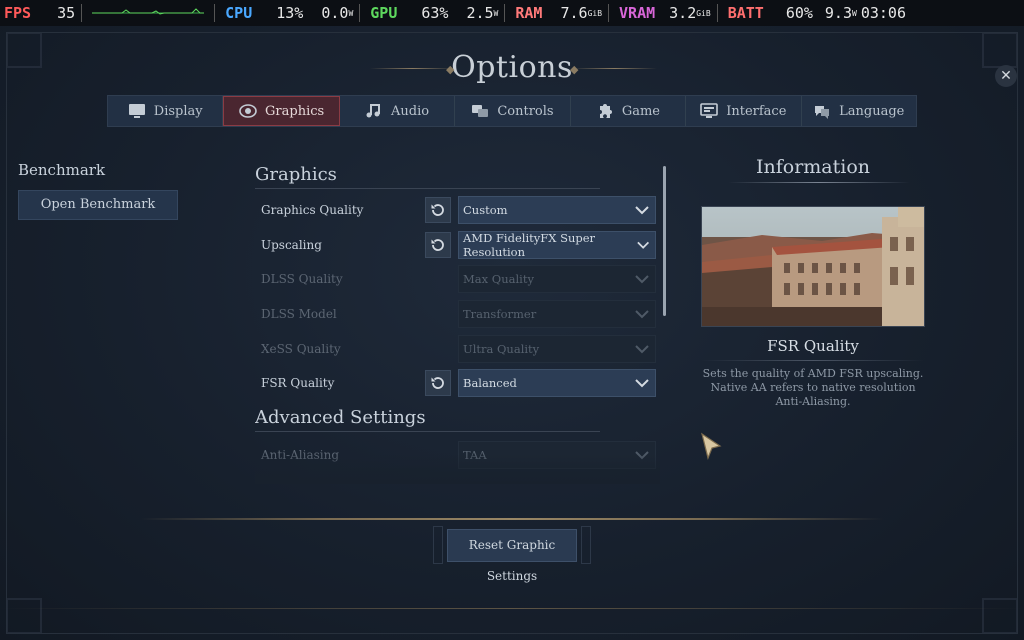 This screenshot has width=1024, height=640. I want to click on cpu-power: 0.0, so click(335, 13).